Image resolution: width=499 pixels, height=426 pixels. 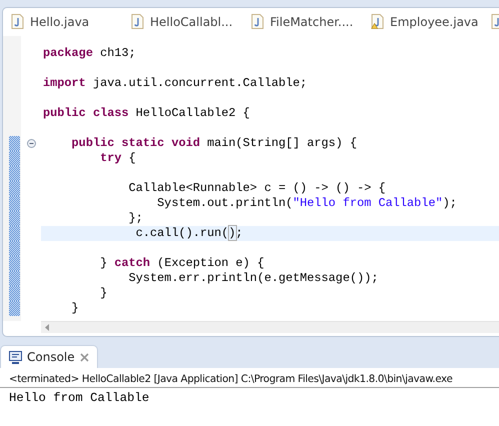 What do you see at coordinates (84, 357) in the screenshot?
I see `close-icon` at bounding box center [84, 357].